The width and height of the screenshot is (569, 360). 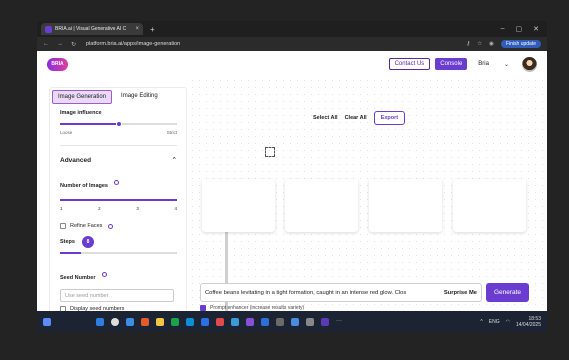 I want to click on date: 14/04/2025, so click(x=528, y=324).